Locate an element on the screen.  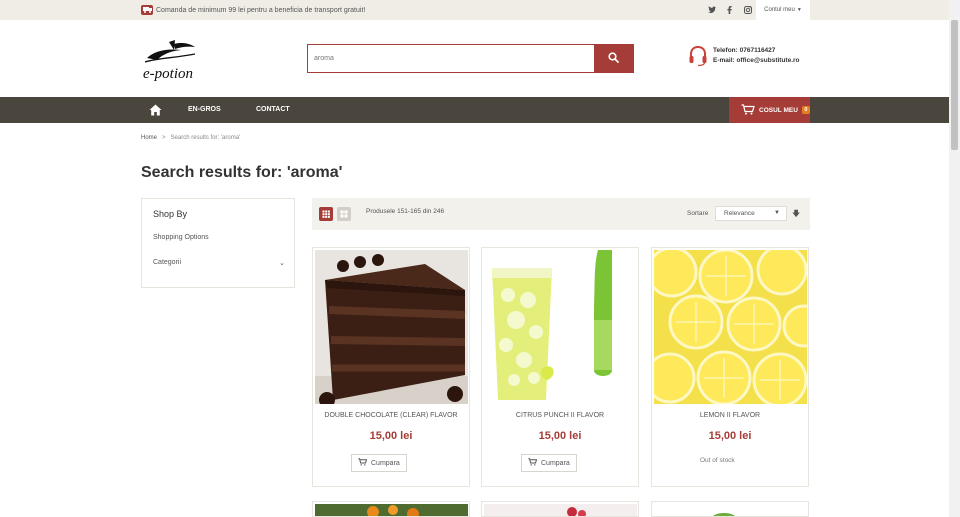
filter-sidebar: Shop By Shopping Options Categorii ⌄ is located at coordinates (218, 243).